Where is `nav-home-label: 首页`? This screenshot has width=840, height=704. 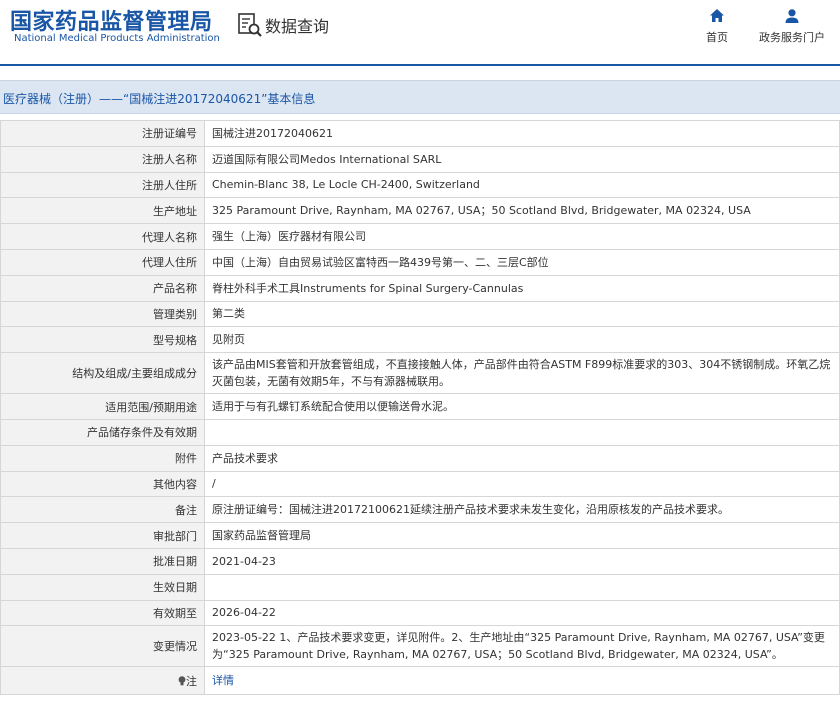
nav-home-label: 首页 is located at coordinates (717, 37).